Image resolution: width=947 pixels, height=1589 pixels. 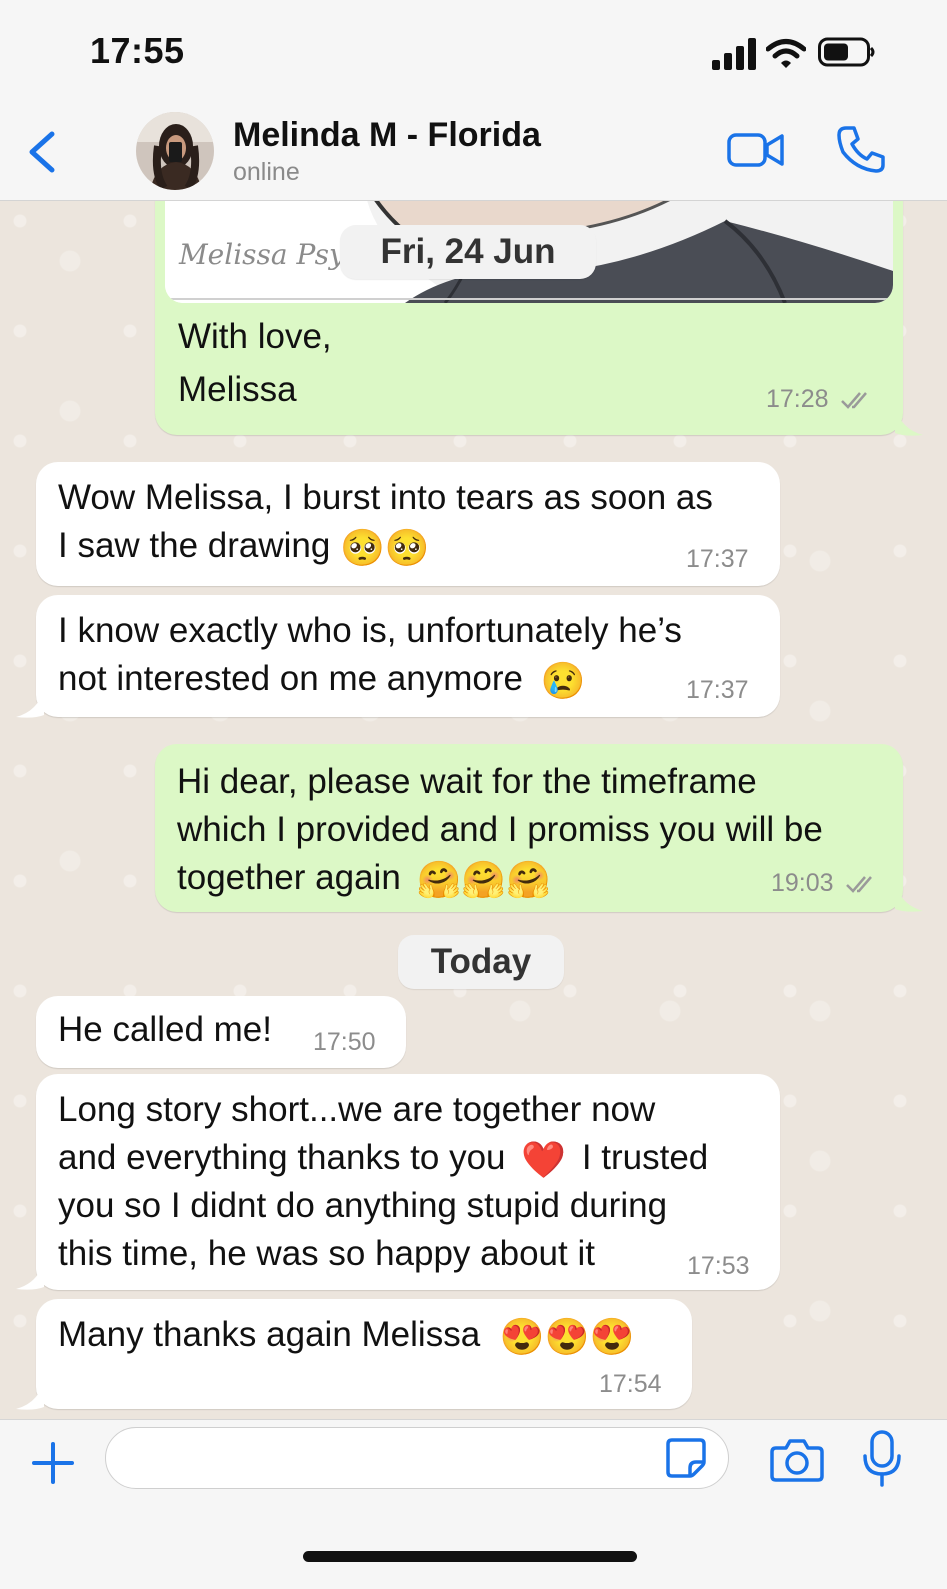 I want to click on message-line: I saw the drawing, so click(x=194, y=545).